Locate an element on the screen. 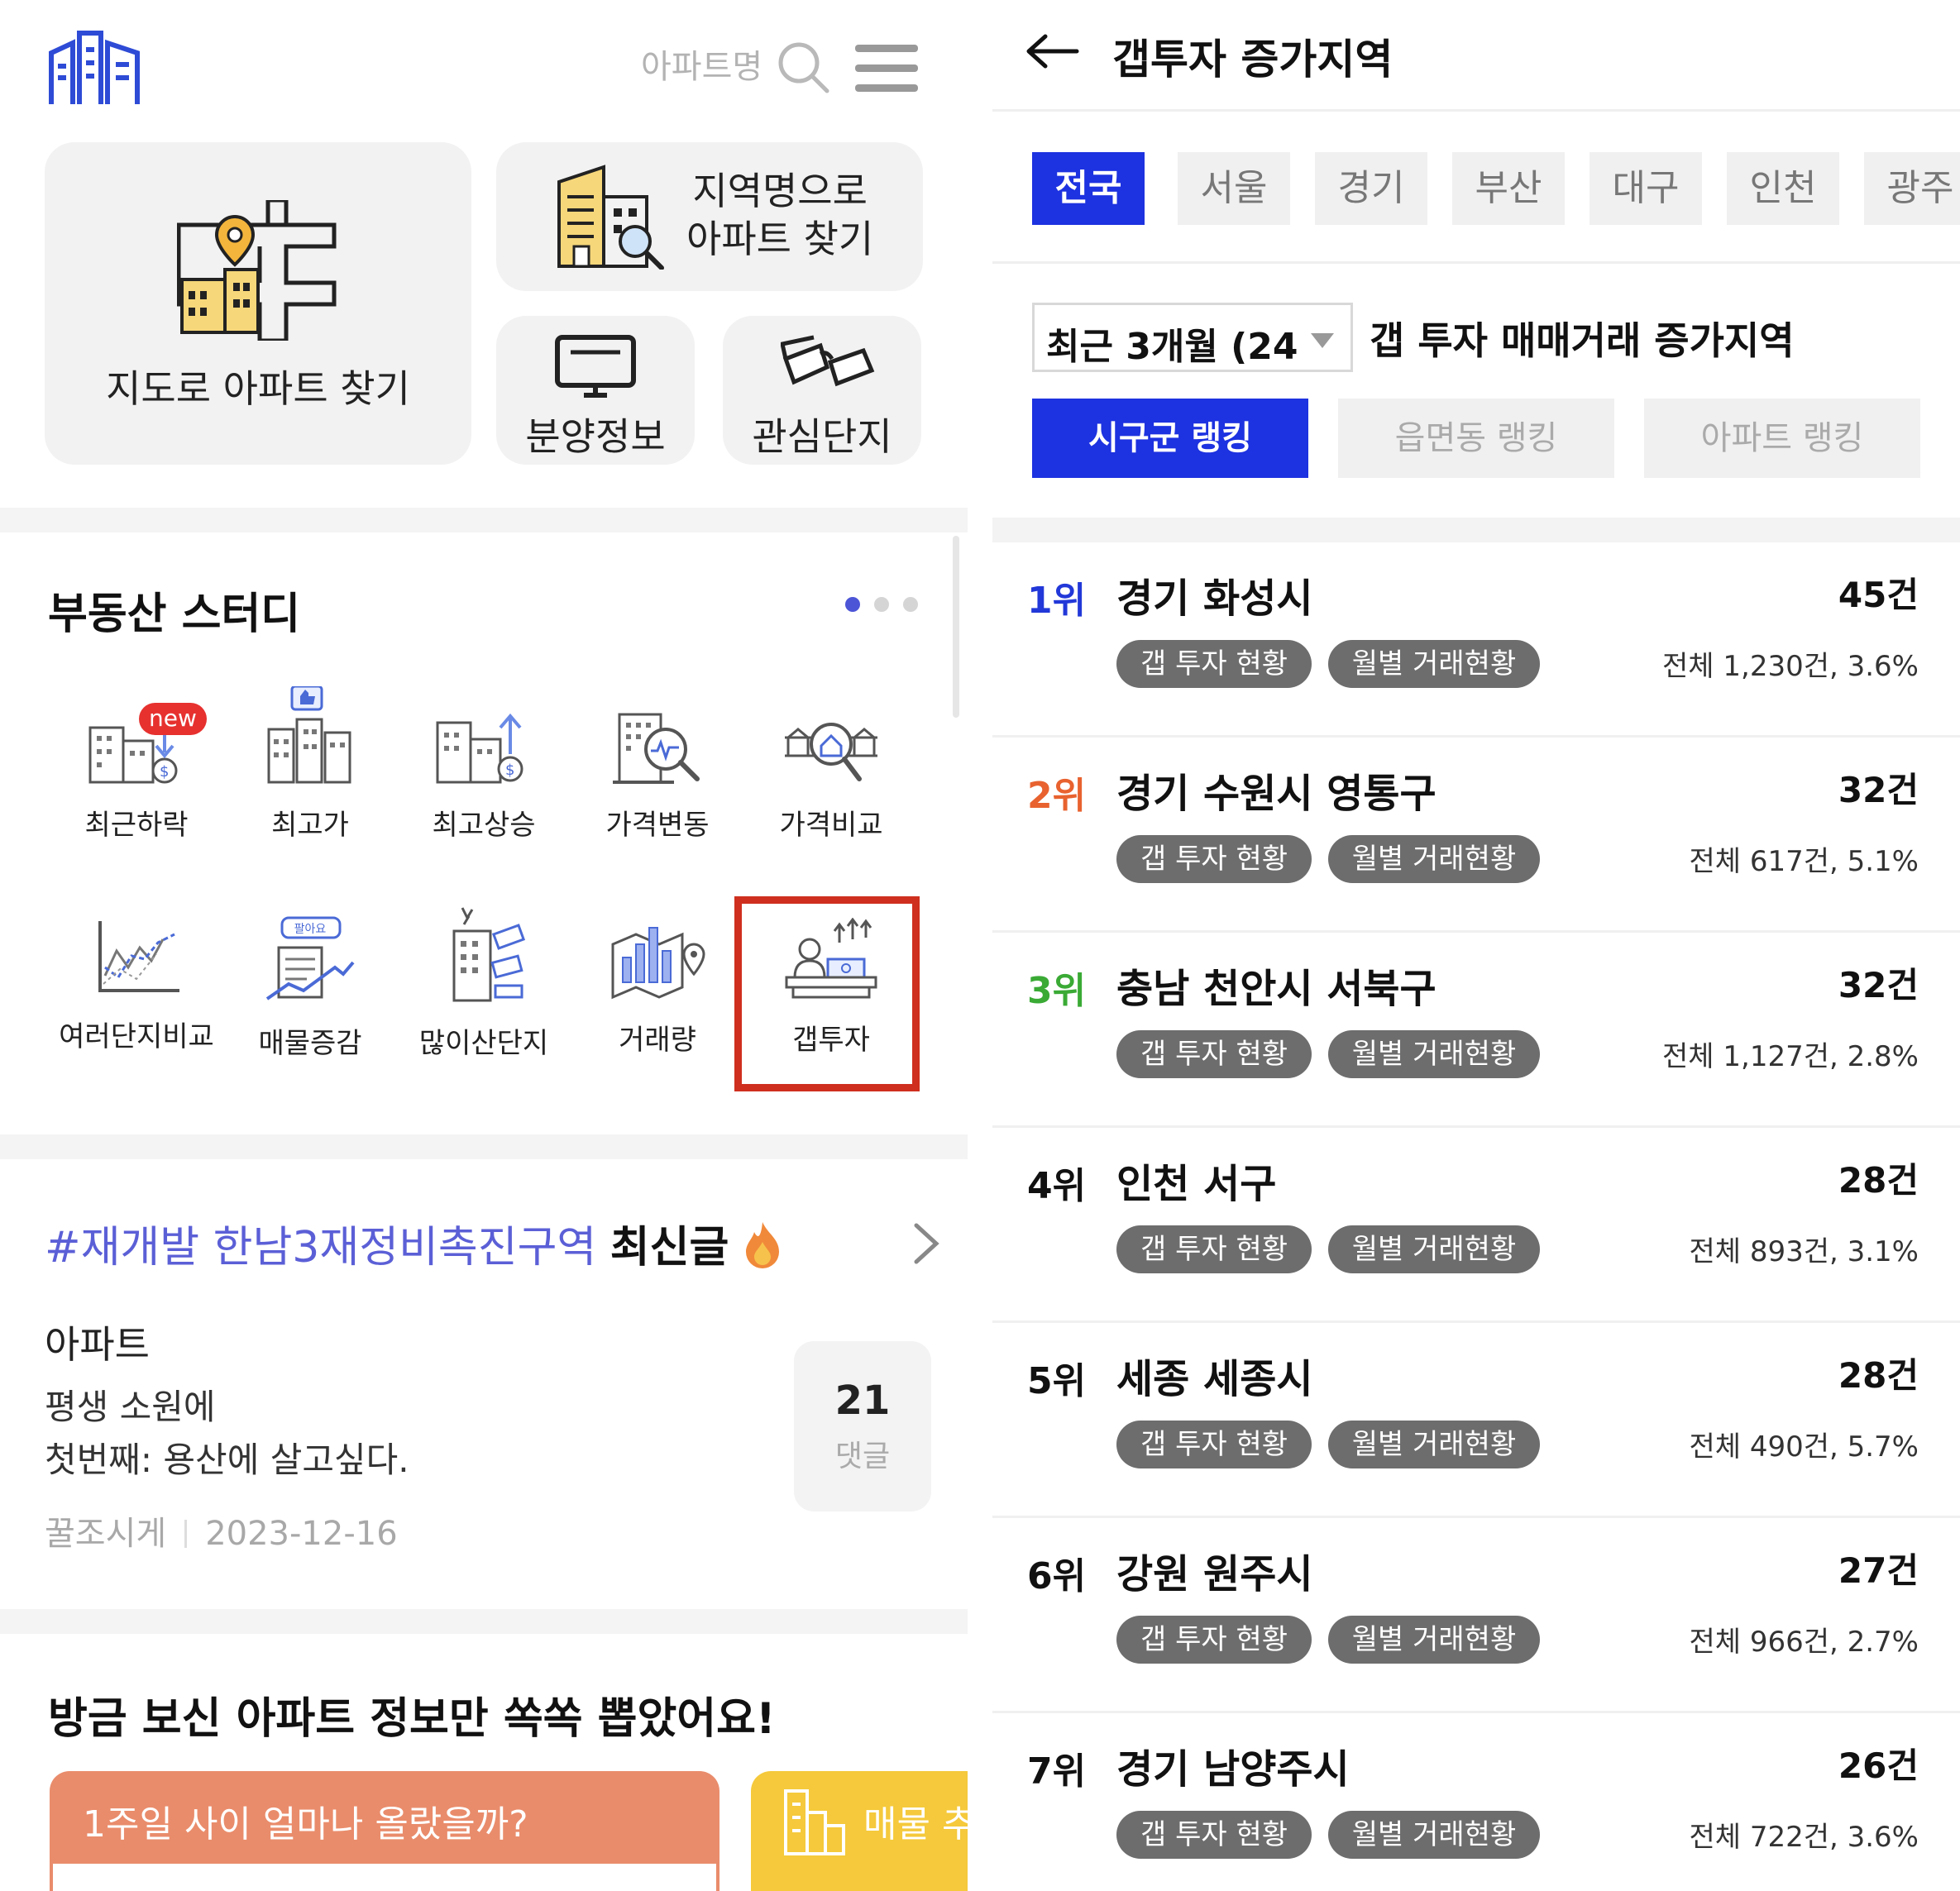 The height and width of the screenshot is (1891, 1960). section-divider is located at coordinates (484, 1621).